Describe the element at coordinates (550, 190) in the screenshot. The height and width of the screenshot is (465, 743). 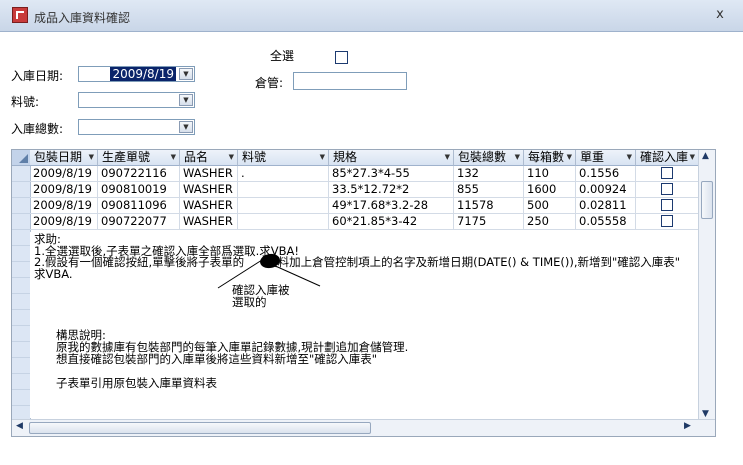
I see `cell-per-box: 1600` at that location.